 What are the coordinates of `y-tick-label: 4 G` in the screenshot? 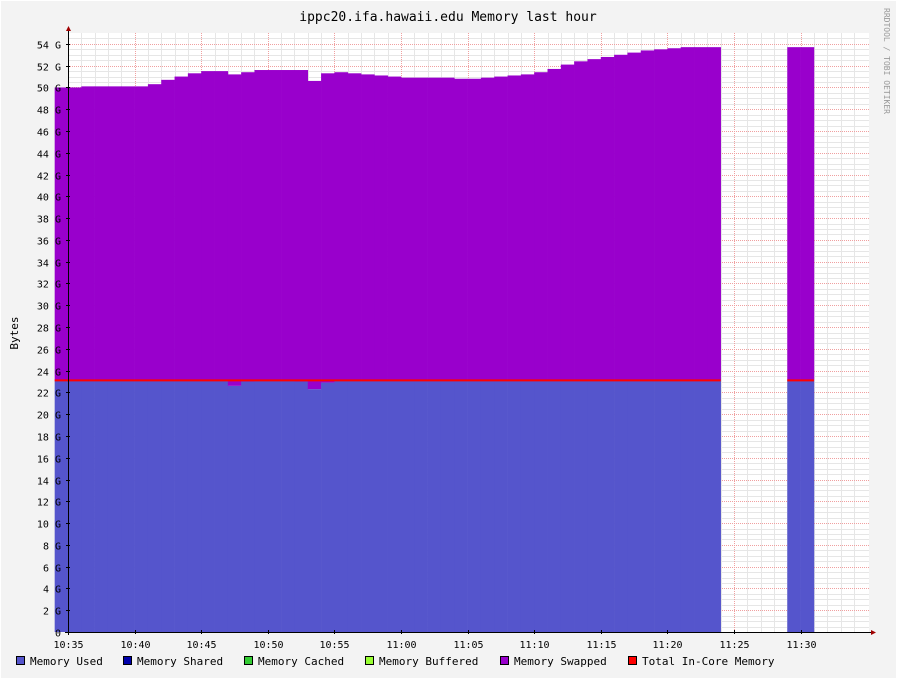 It's located at (52, 590).